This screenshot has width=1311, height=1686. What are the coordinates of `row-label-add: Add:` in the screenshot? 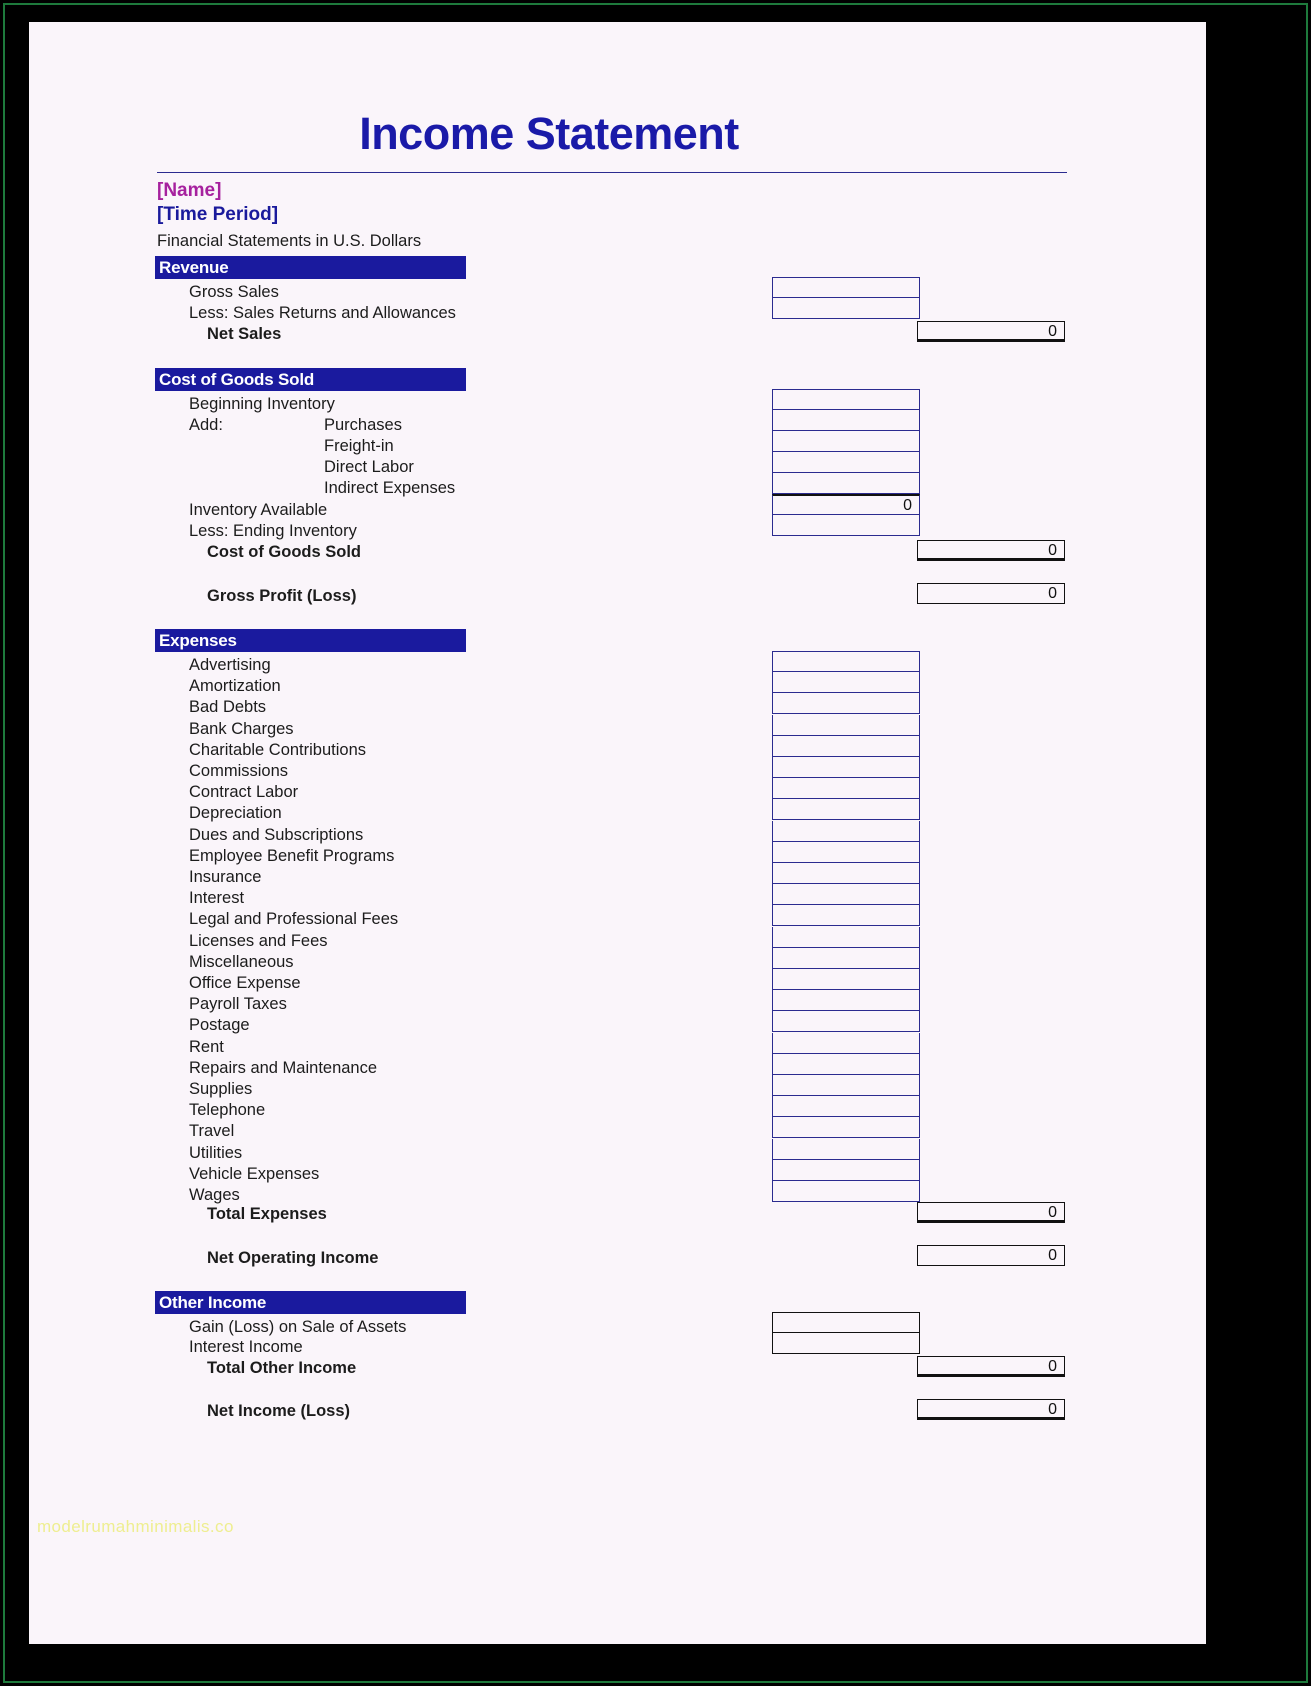 It's located at (206, 425).